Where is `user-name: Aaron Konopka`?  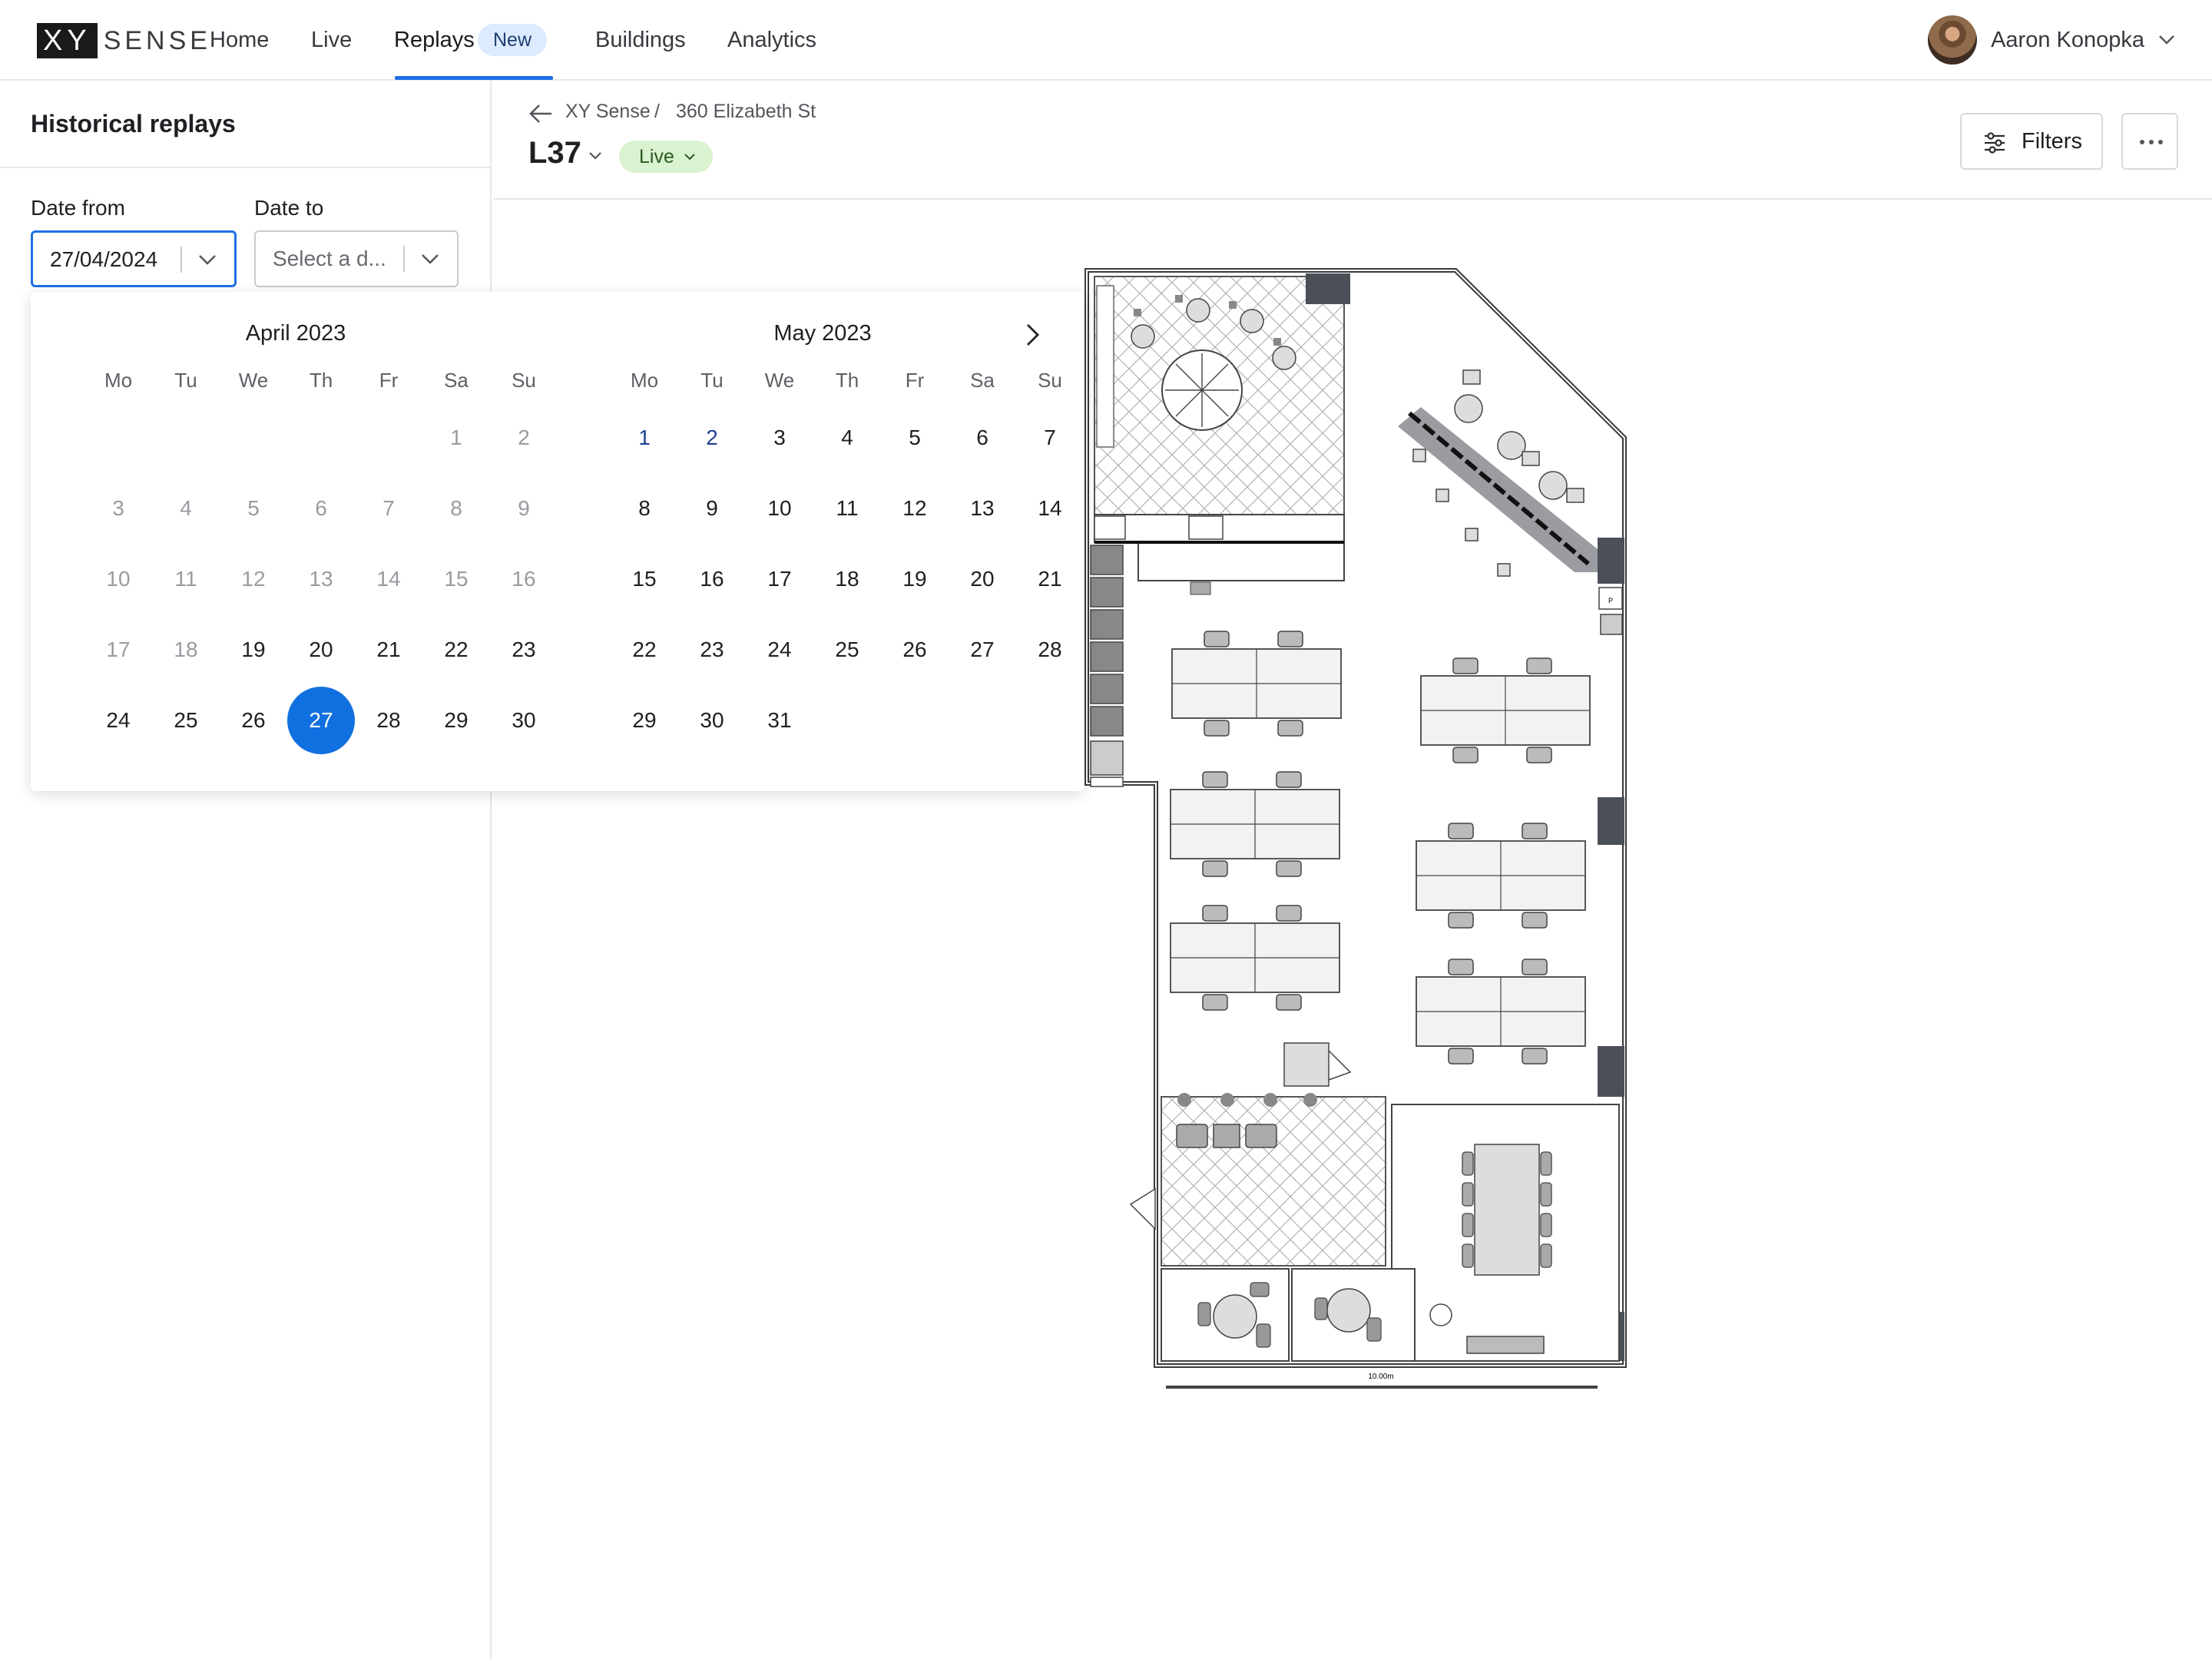
user-name: Aaron Konopka is located at coordinates (2068, 40).